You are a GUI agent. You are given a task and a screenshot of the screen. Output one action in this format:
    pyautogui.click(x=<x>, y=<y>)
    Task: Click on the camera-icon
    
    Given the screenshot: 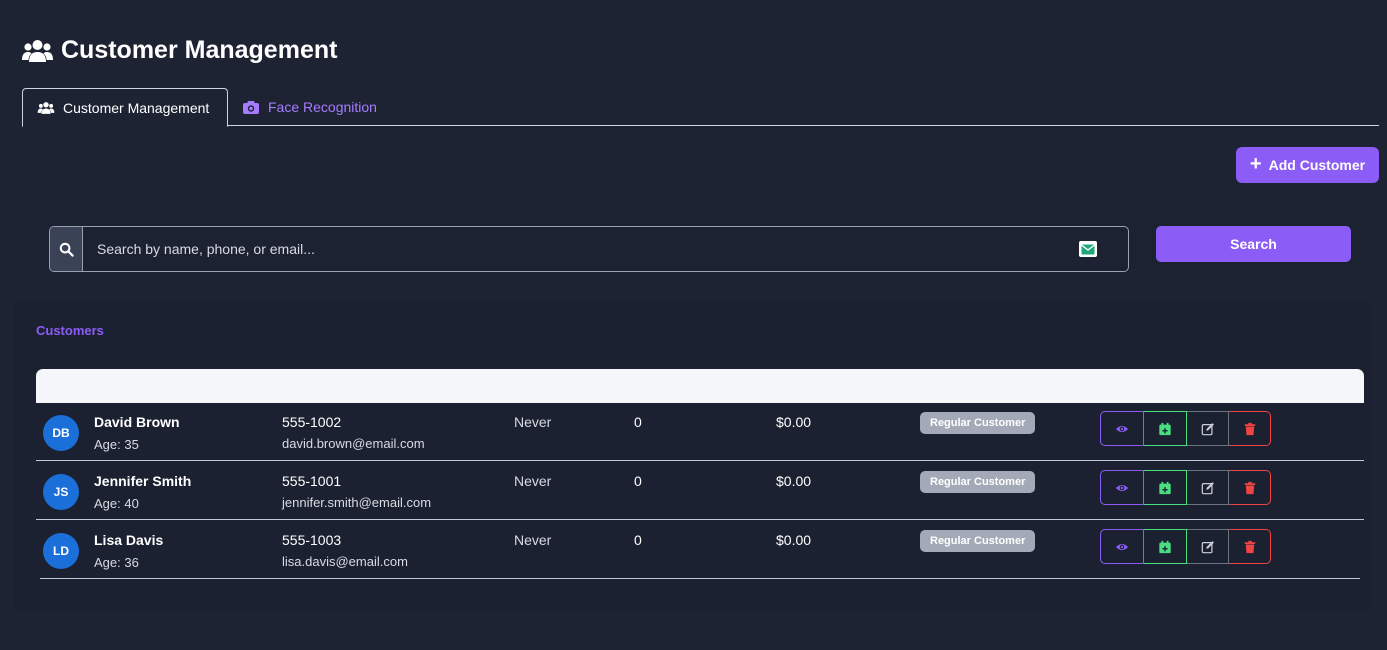 What is the action you would take?
    pyautogui.click(x=251, y=107)
    